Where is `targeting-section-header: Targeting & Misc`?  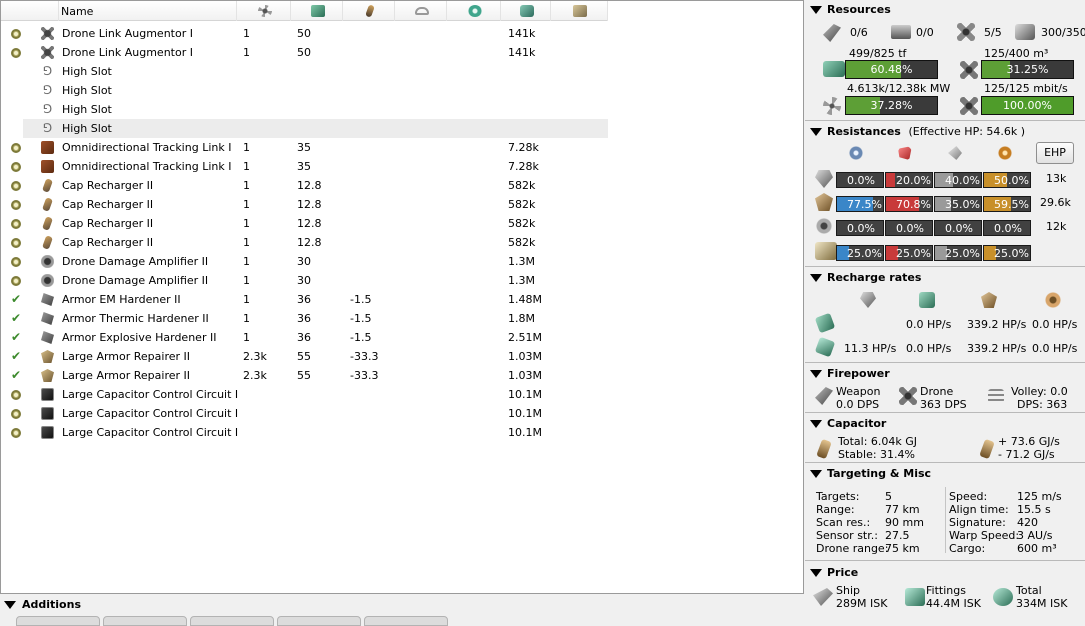
targeting-section-header: Targeting & Misc is located at coordinates (945, 474).